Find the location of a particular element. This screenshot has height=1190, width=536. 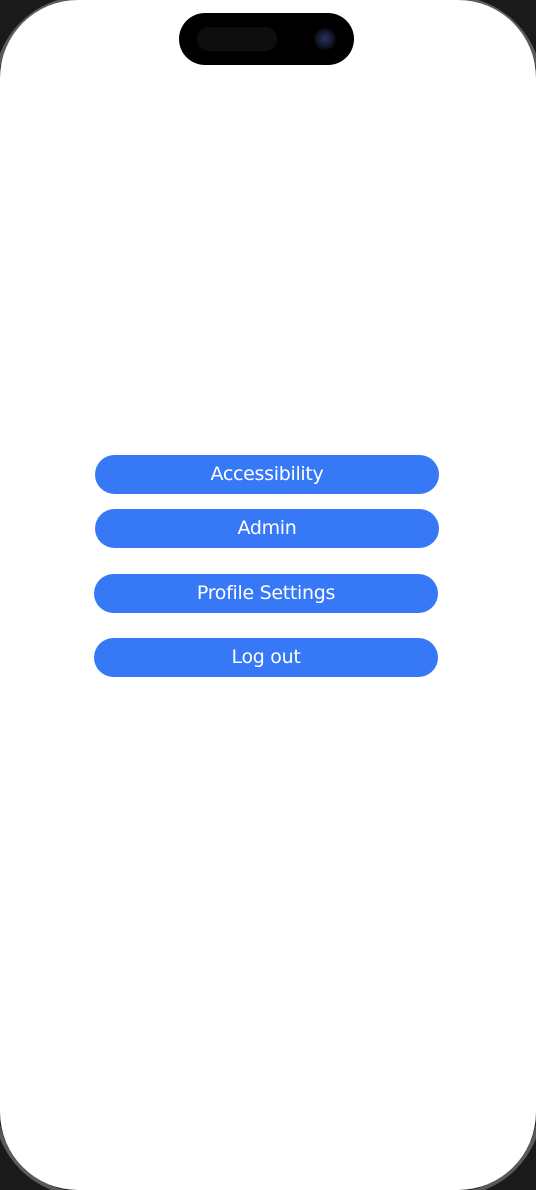

profile-settings-button: Profile Settings is located at coordinates (266, 593).